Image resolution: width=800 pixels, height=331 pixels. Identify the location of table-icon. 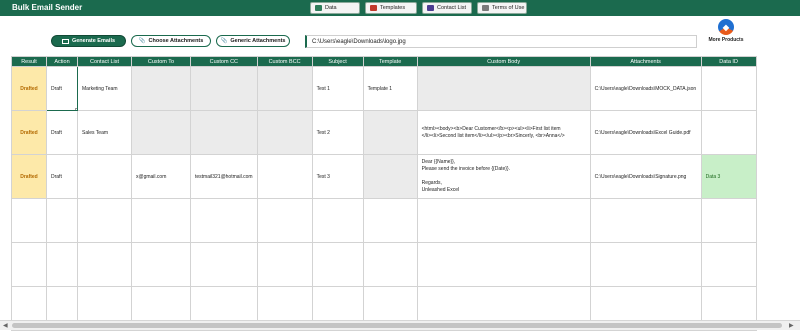
(318, 8).